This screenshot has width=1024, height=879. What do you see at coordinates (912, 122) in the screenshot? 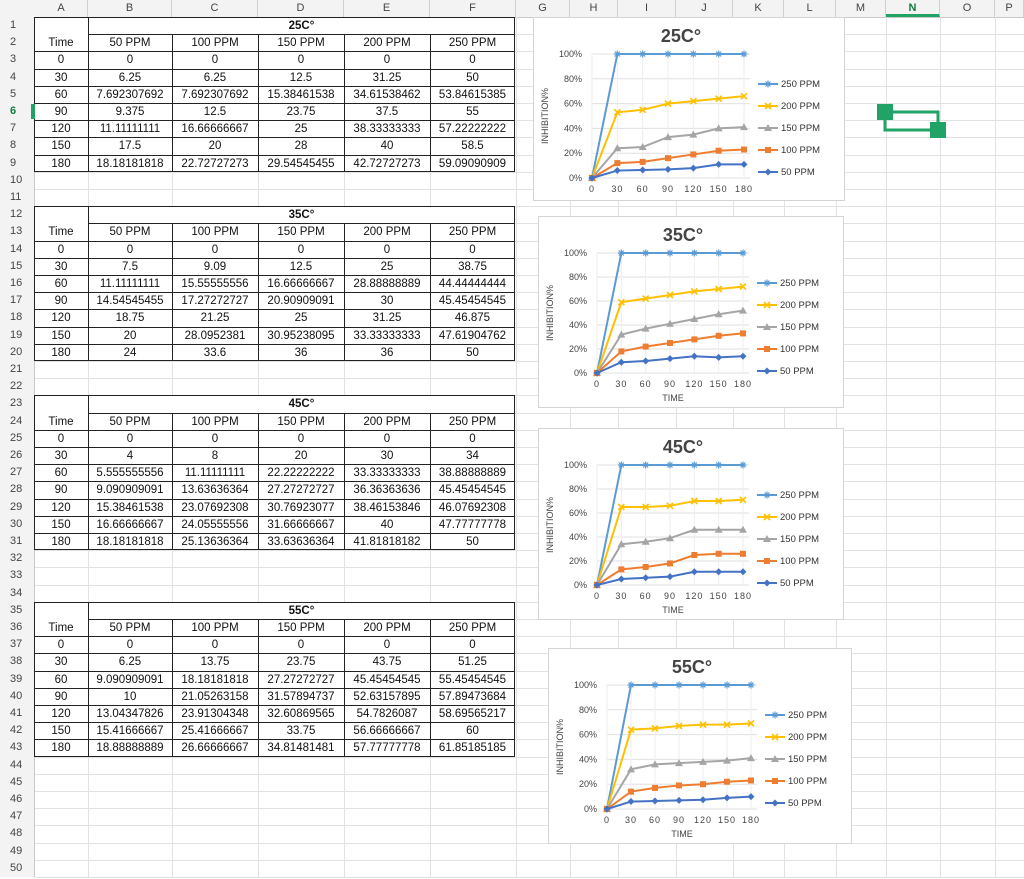
I see `selection-handle-icon` at bounding box center [912, 122].